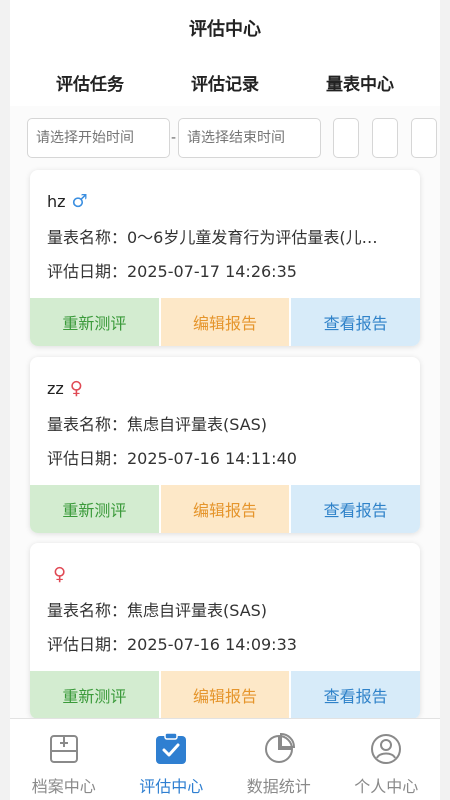 This screenshot has width=450, height=800. I want to click on tab-bar: 评估任务 评估记录 量表中心, so click(225, 106).